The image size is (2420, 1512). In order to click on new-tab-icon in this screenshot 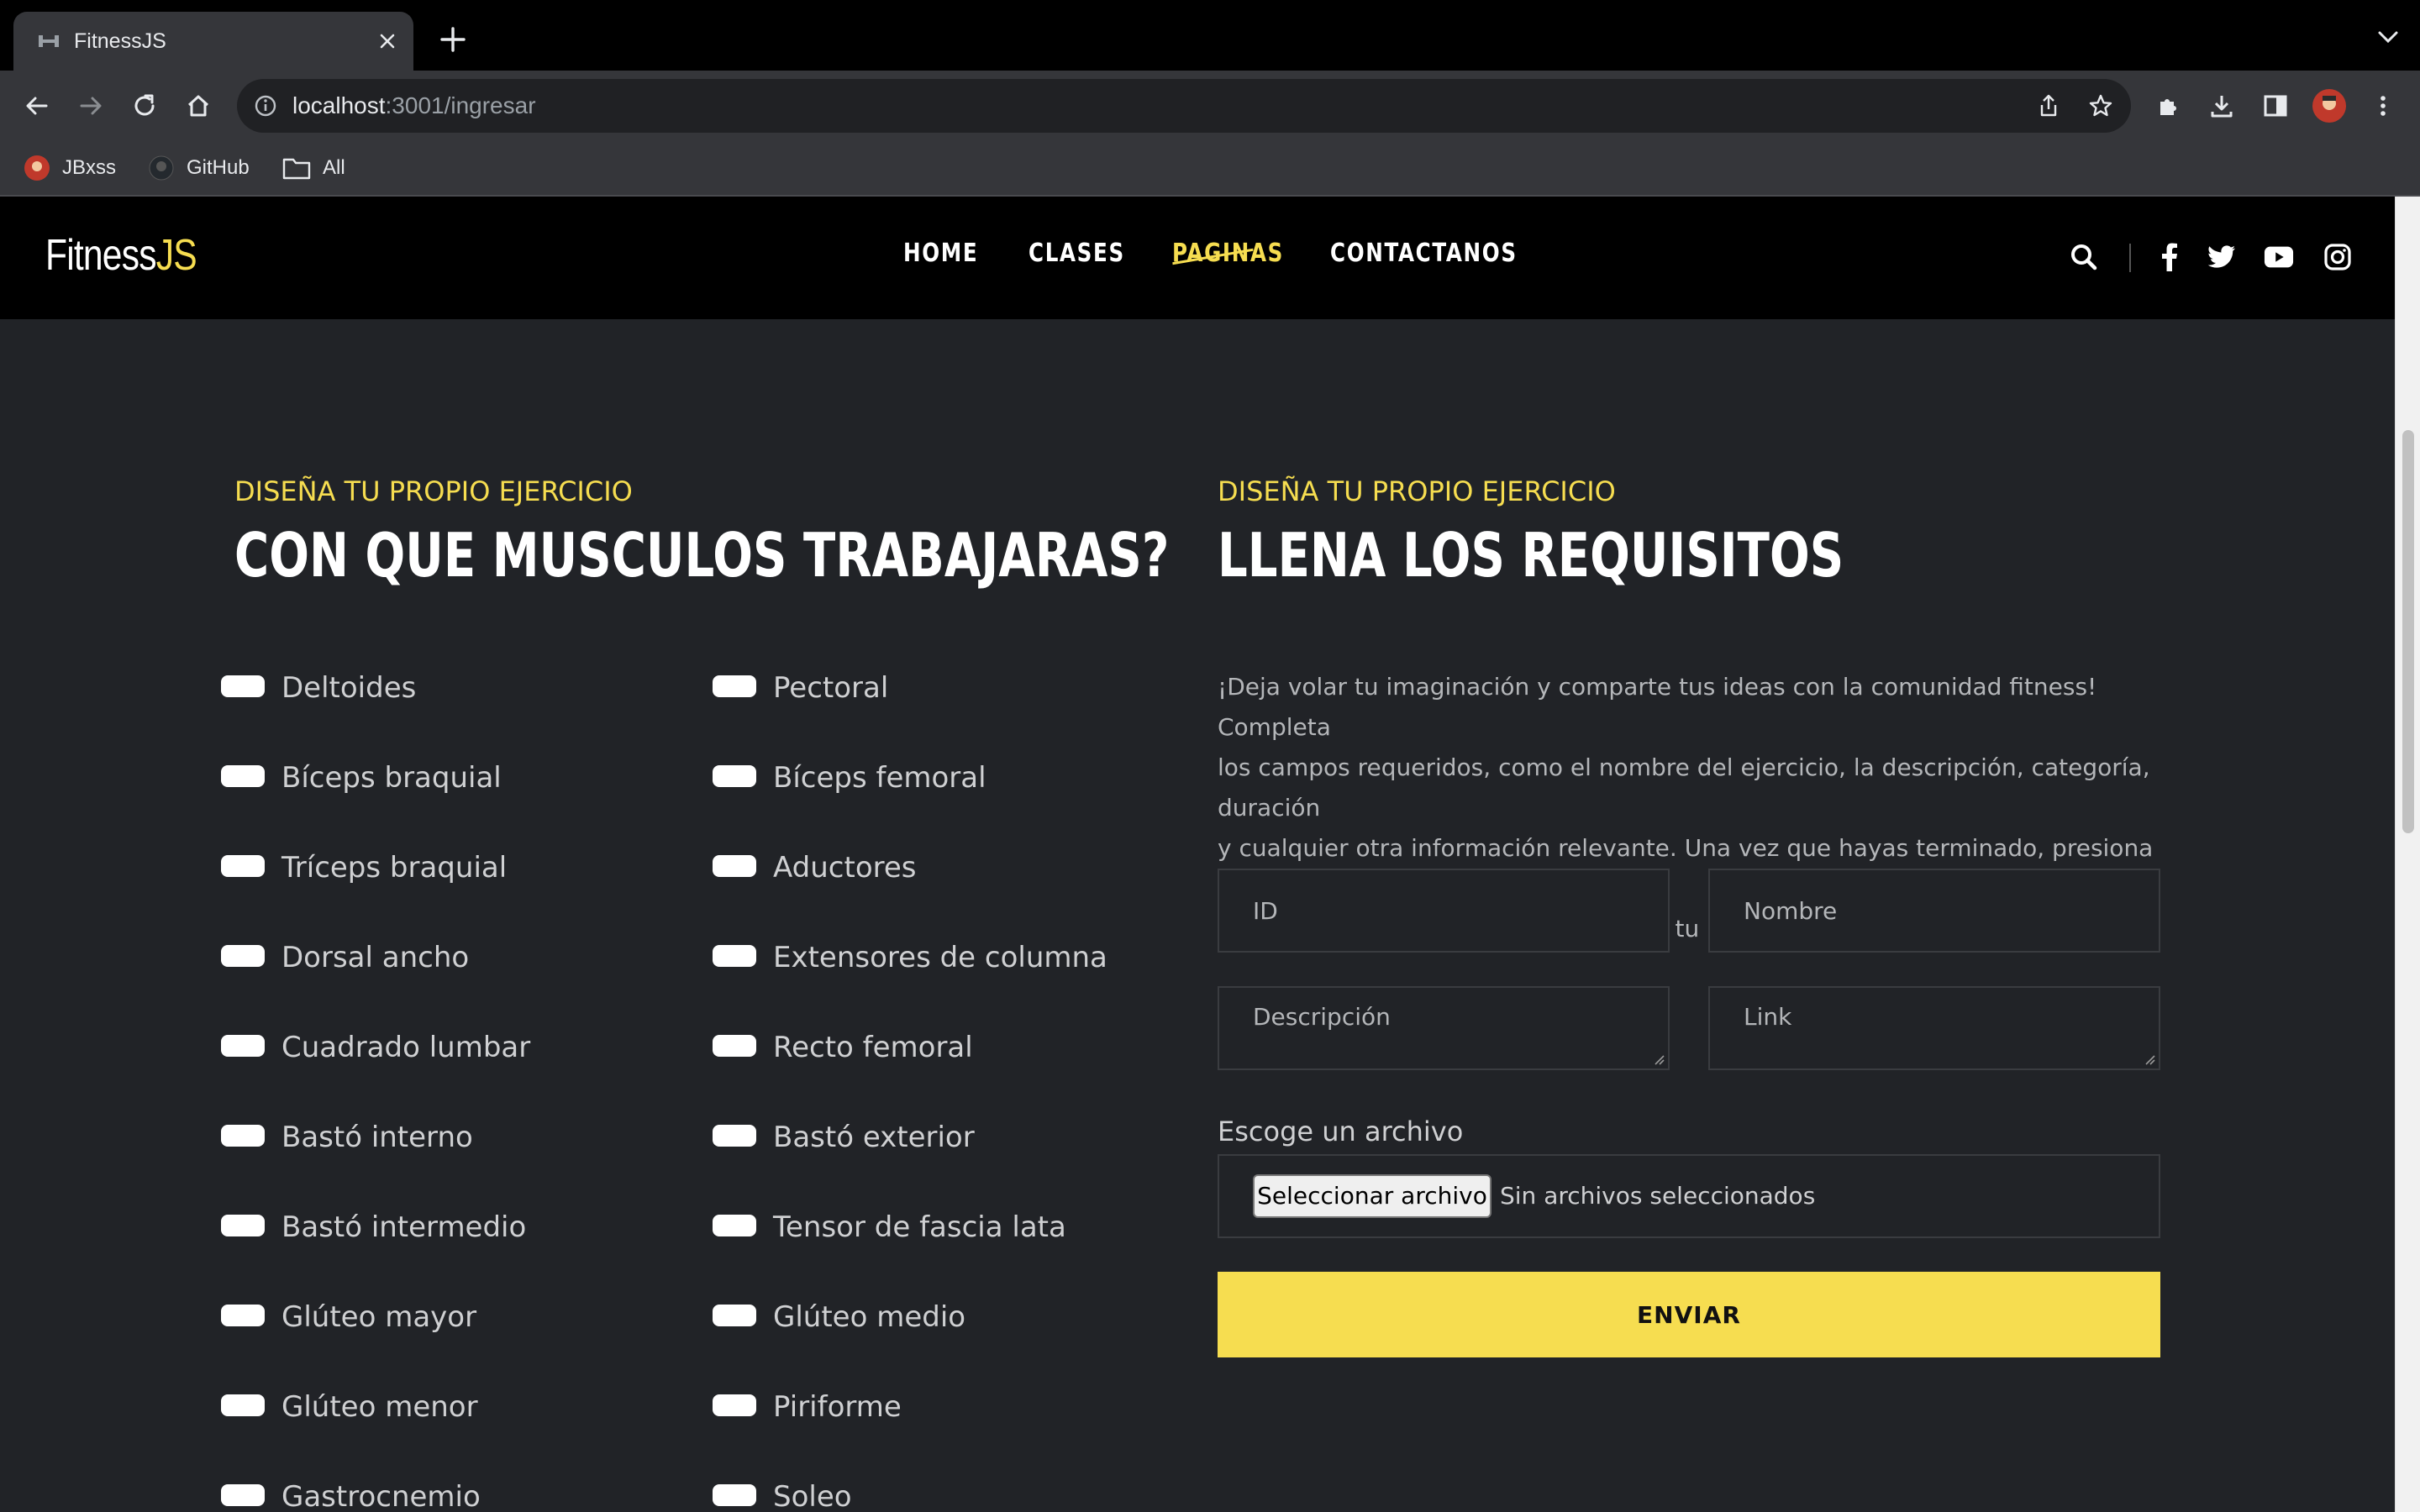, I will do `click(453, 39)`.